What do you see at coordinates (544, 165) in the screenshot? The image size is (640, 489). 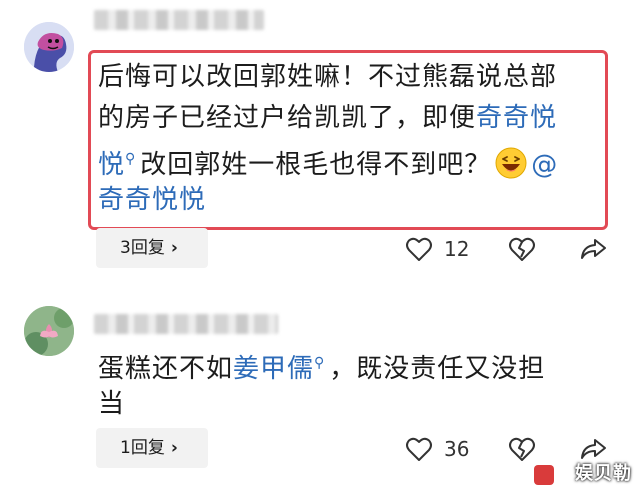 I see `at-mention-symbol: @` at bounding box center [544, 165].